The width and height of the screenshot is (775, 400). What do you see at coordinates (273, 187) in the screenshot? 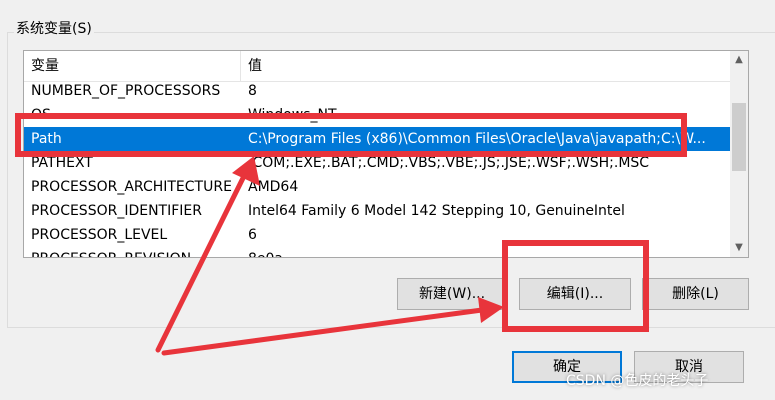
I see `variable-value: AMD64` at bounding box center [273, 187].